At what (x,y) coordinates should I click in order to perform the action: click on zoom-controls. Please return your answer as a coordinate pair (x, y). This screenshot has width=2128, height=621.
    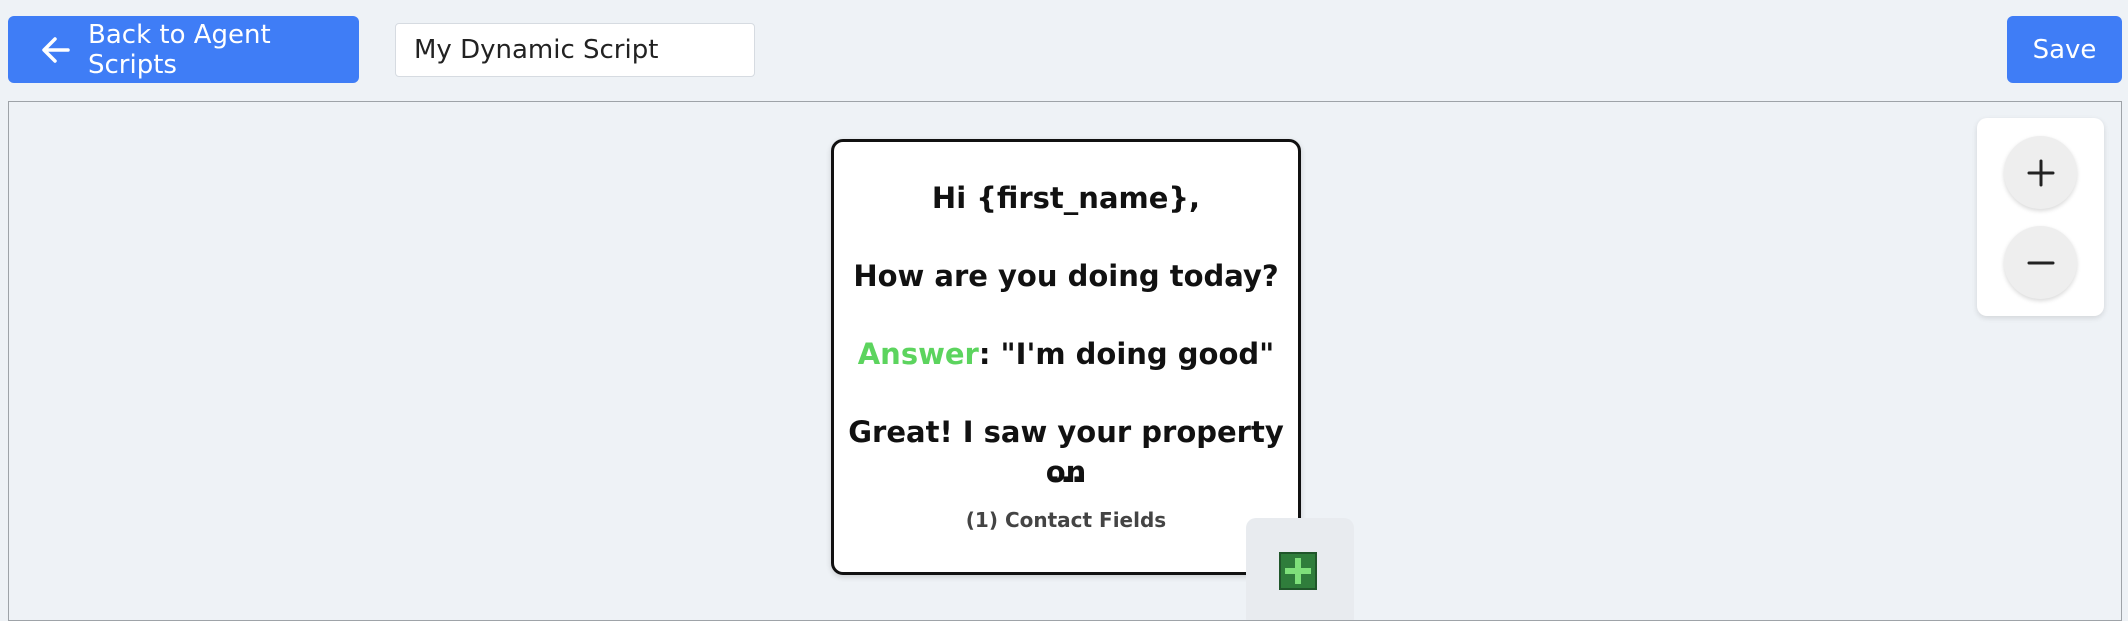
    Looking at the image, I should click on (2040, 217).